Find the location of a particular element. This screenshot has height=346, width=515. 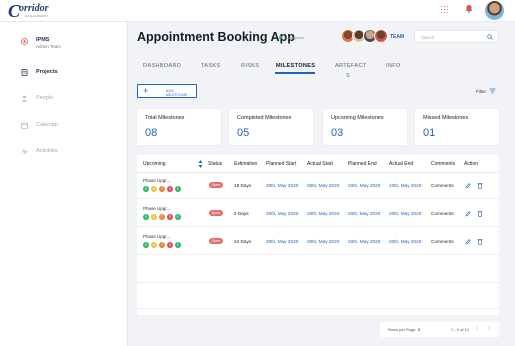

upcoming-milestones-card: Upcoming Milestones 03 is located at coordinates (365, 127).